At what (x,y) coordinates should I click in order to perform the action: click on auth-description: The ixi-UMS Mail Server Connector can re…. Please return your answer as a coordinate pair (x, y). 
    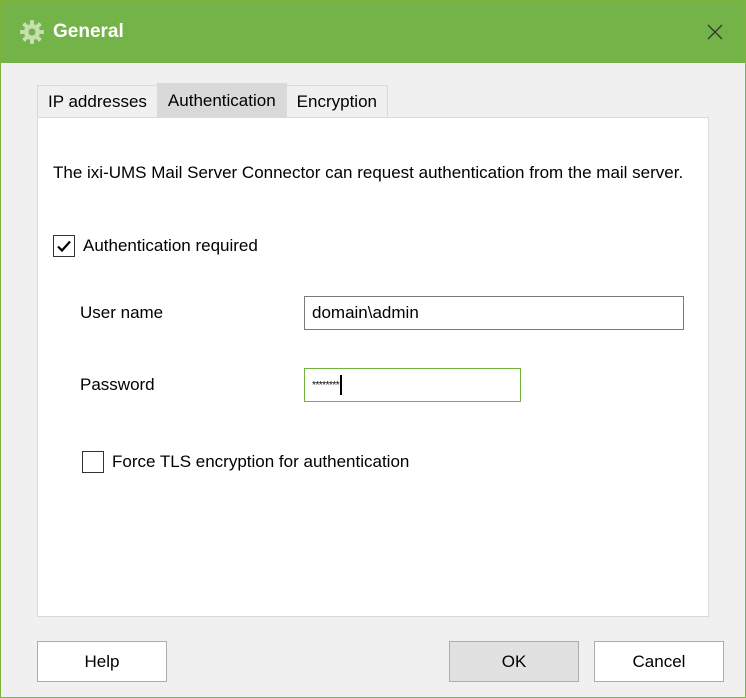
    Looking at the image, I should click on (368, 172).